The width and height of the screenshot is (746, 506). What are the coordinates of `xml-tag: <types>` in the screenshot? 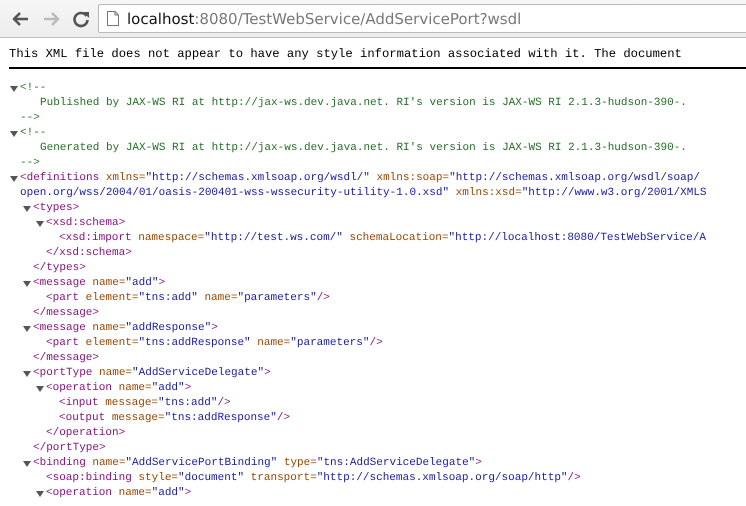 It's located at (56, 208).